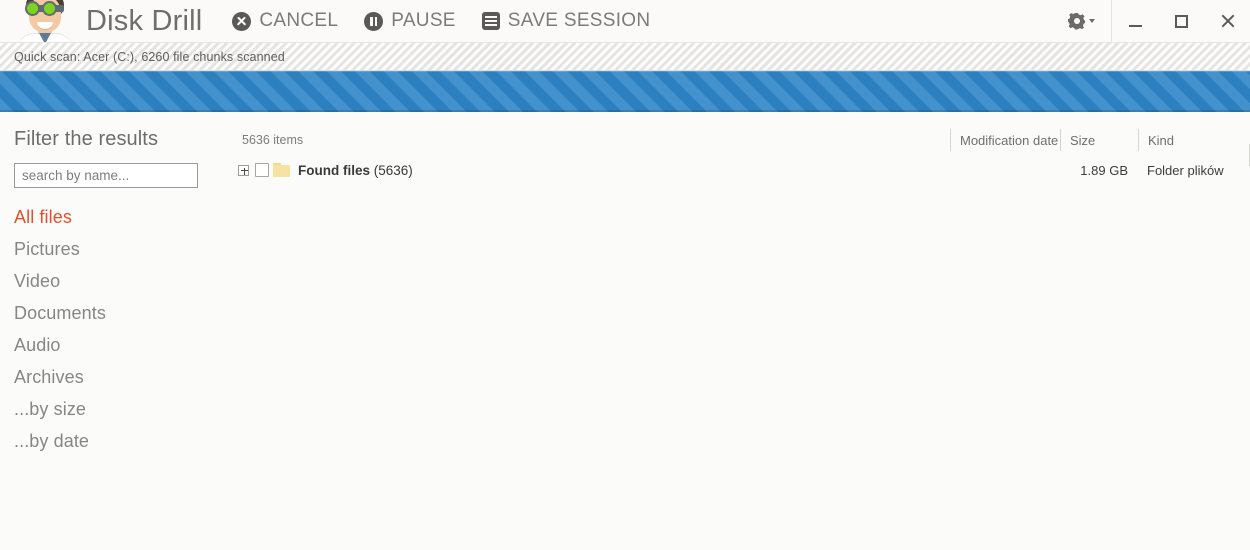 The height and width of the screenshot is (550, 1250). I want to click on row-cells: 1.89 GB Folder plików, so click(1100, 170).